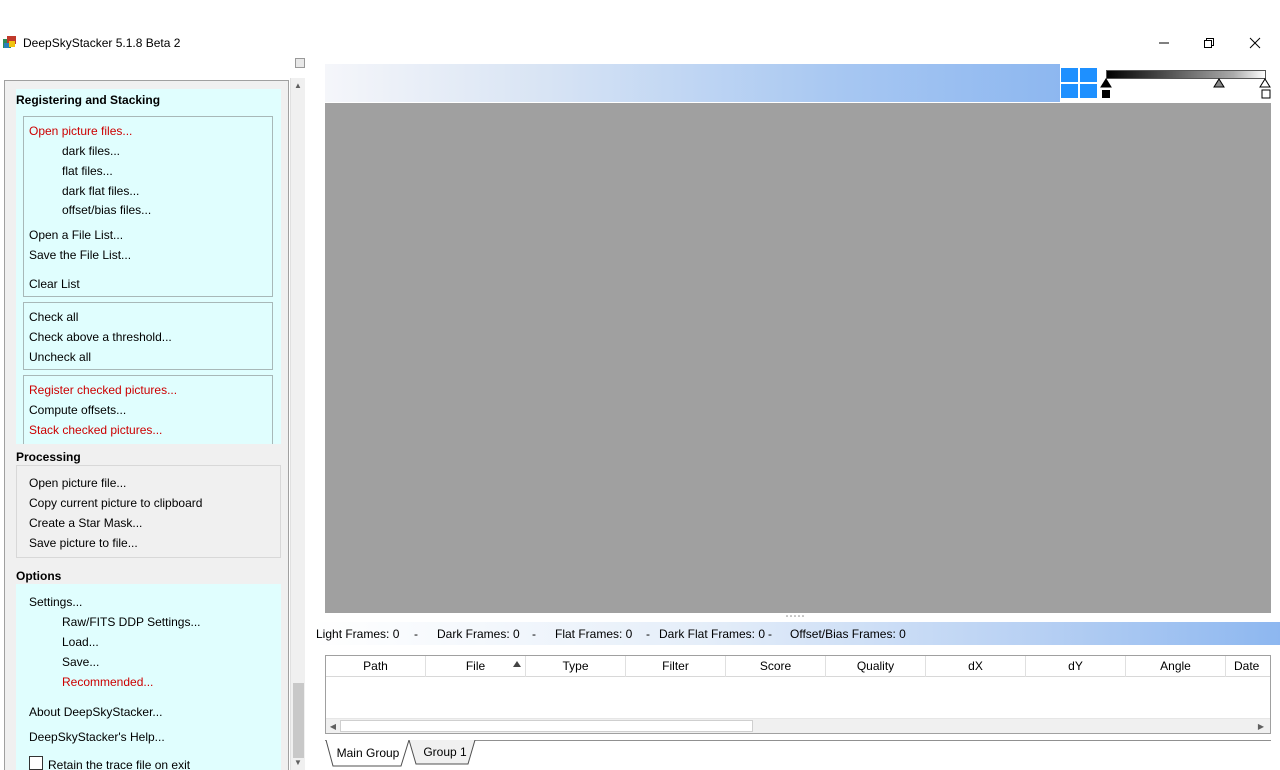 Image resolution: width=1280 pixels, height=770 pixels. Describe the element at coordinates (876, 666) in the screenshot. I see `column-header-quality: Quality` at that location.